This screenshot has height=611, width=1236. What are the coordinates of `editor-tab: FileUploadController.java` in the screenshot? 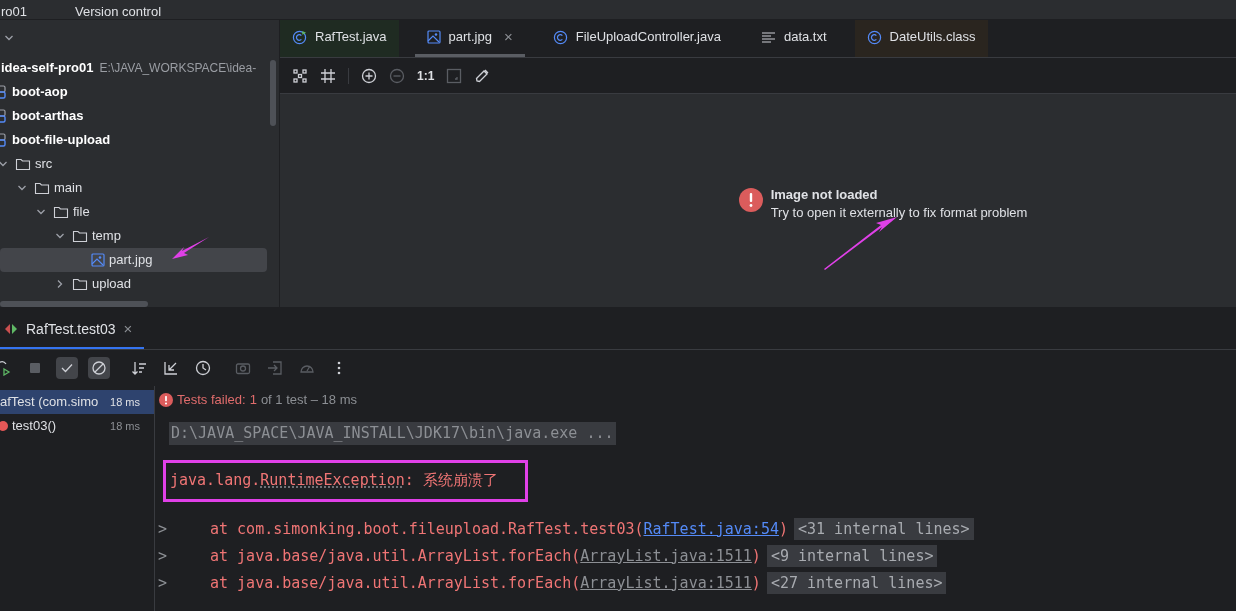 It's located at (636, 38).